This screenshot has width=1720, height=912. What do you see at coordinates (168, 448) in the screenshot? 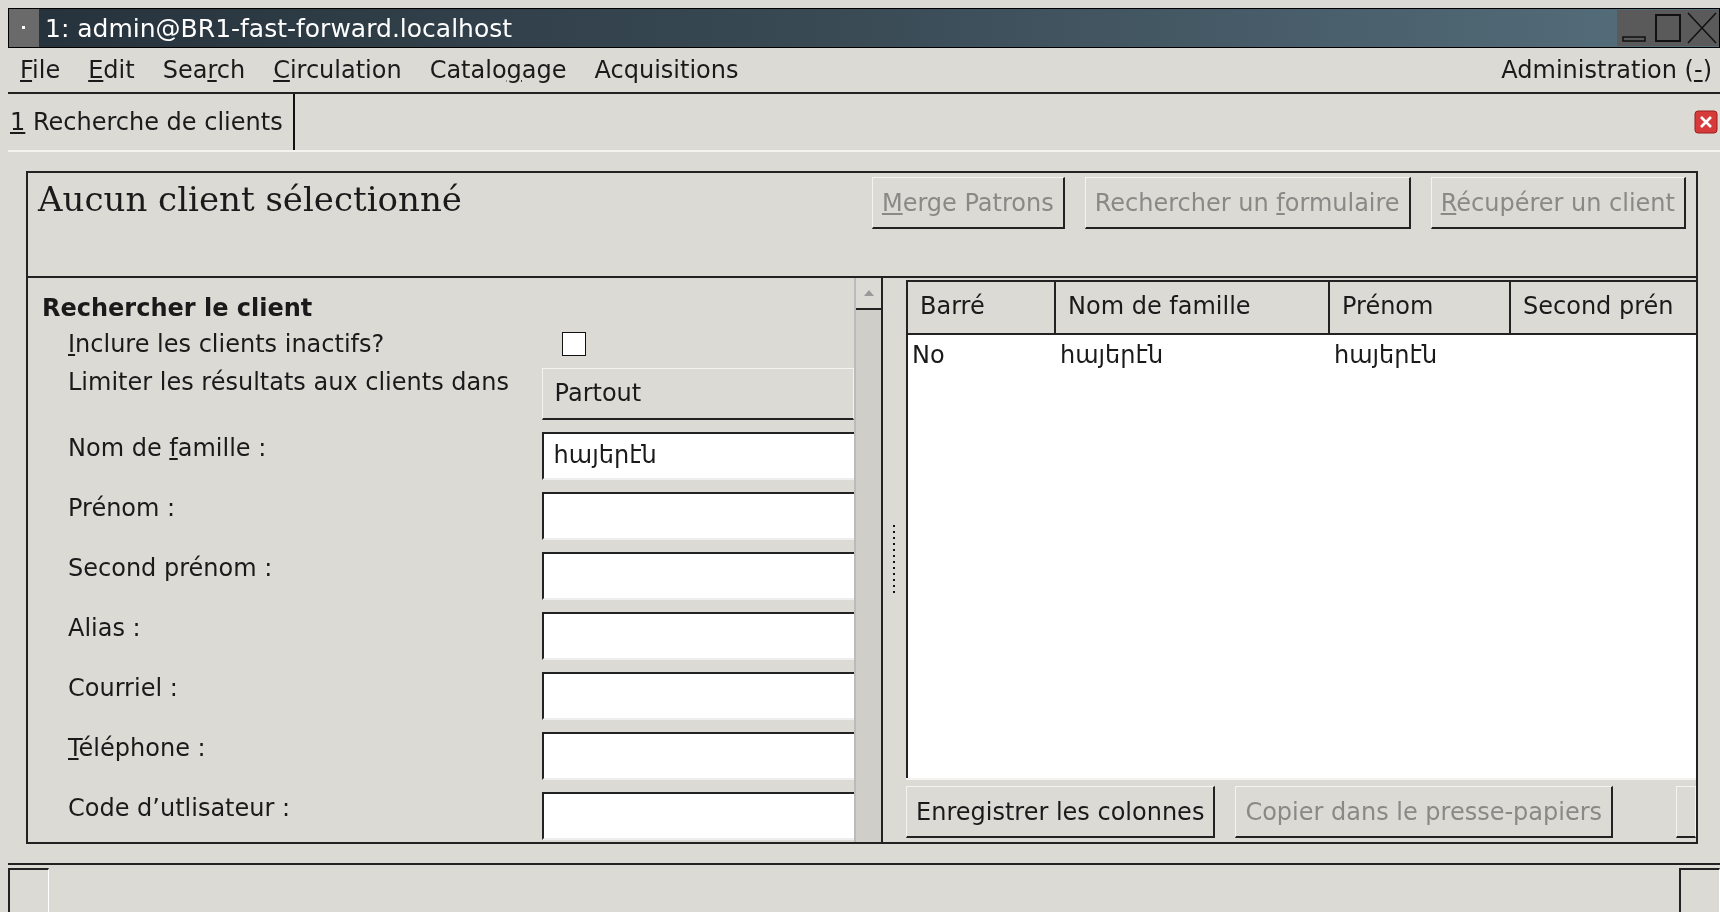
I see `field-label: Nom de famille :` at bounding box center [168, 448].